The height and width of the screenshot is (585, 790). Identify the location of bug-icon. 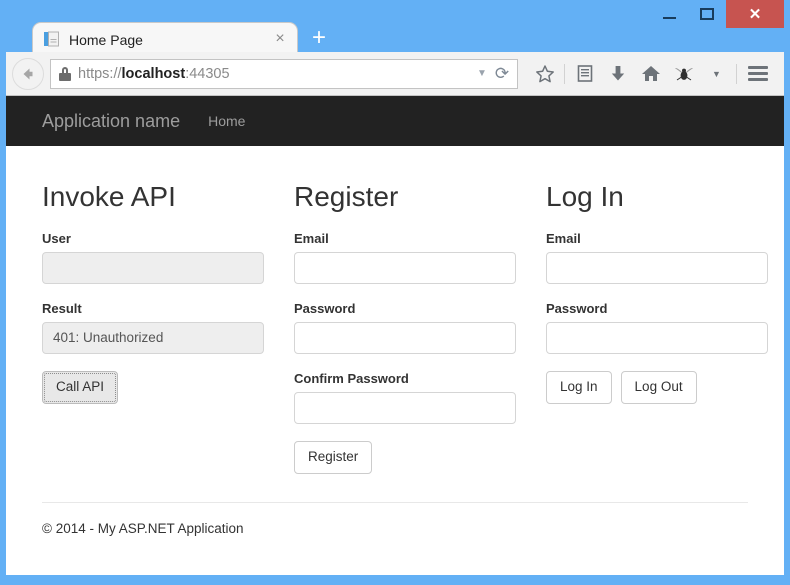
(683, 74).